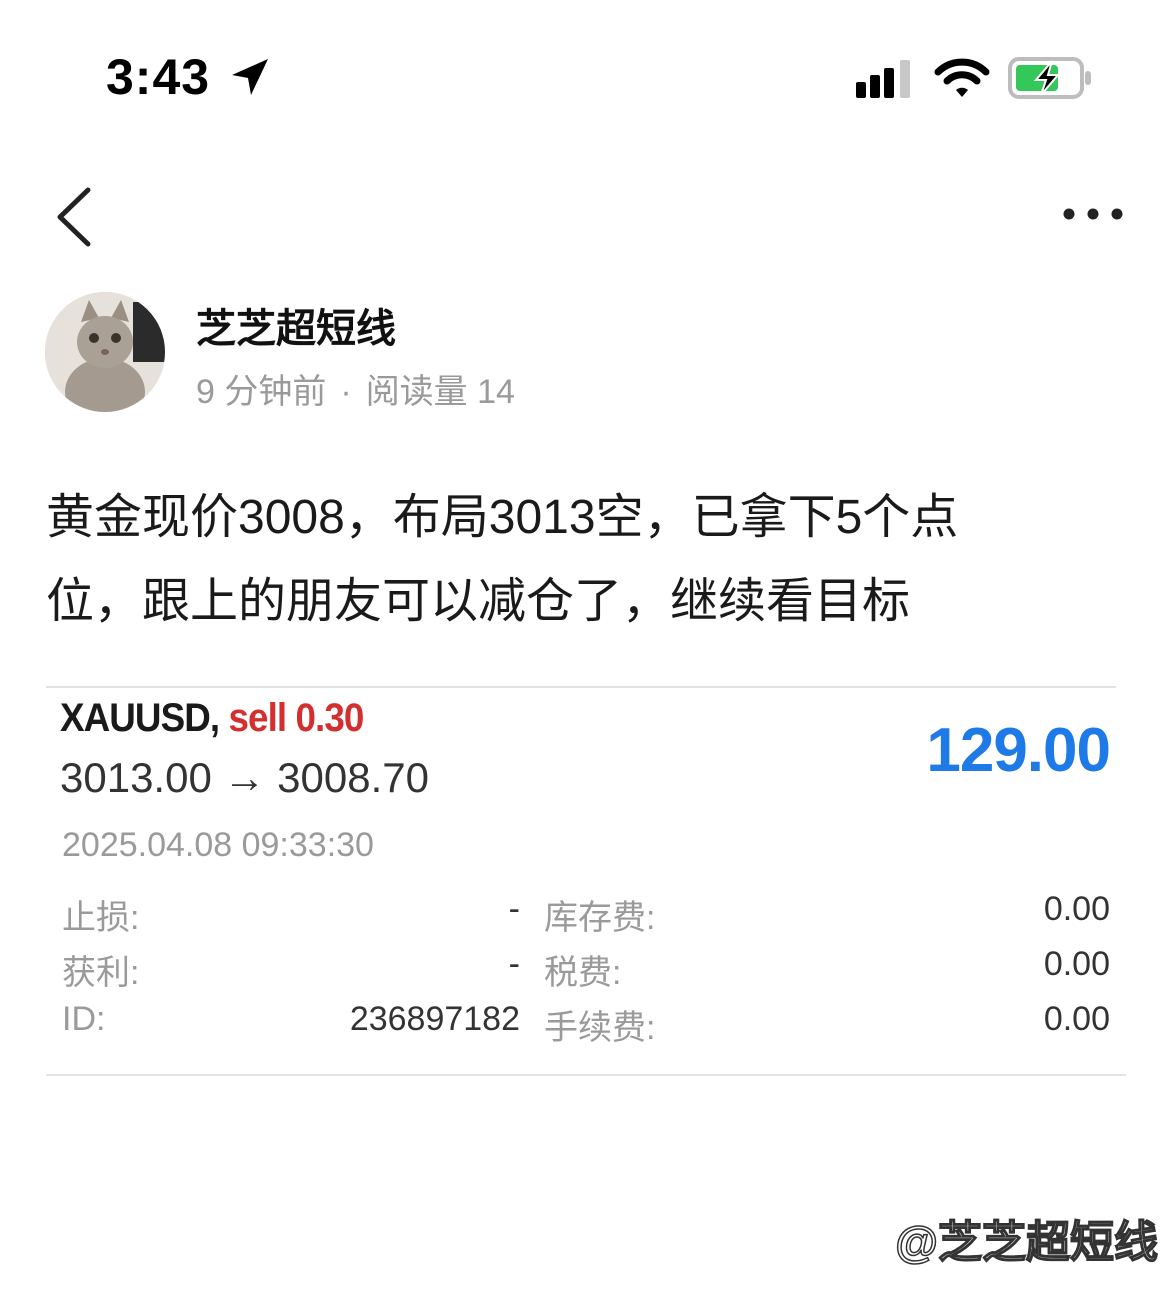 The width and height of the screenshot is (1170, 1299). Describe the element at coordinates (261, 392) in the screenshot. I see `time-ago: 9 分钟前` at that location.